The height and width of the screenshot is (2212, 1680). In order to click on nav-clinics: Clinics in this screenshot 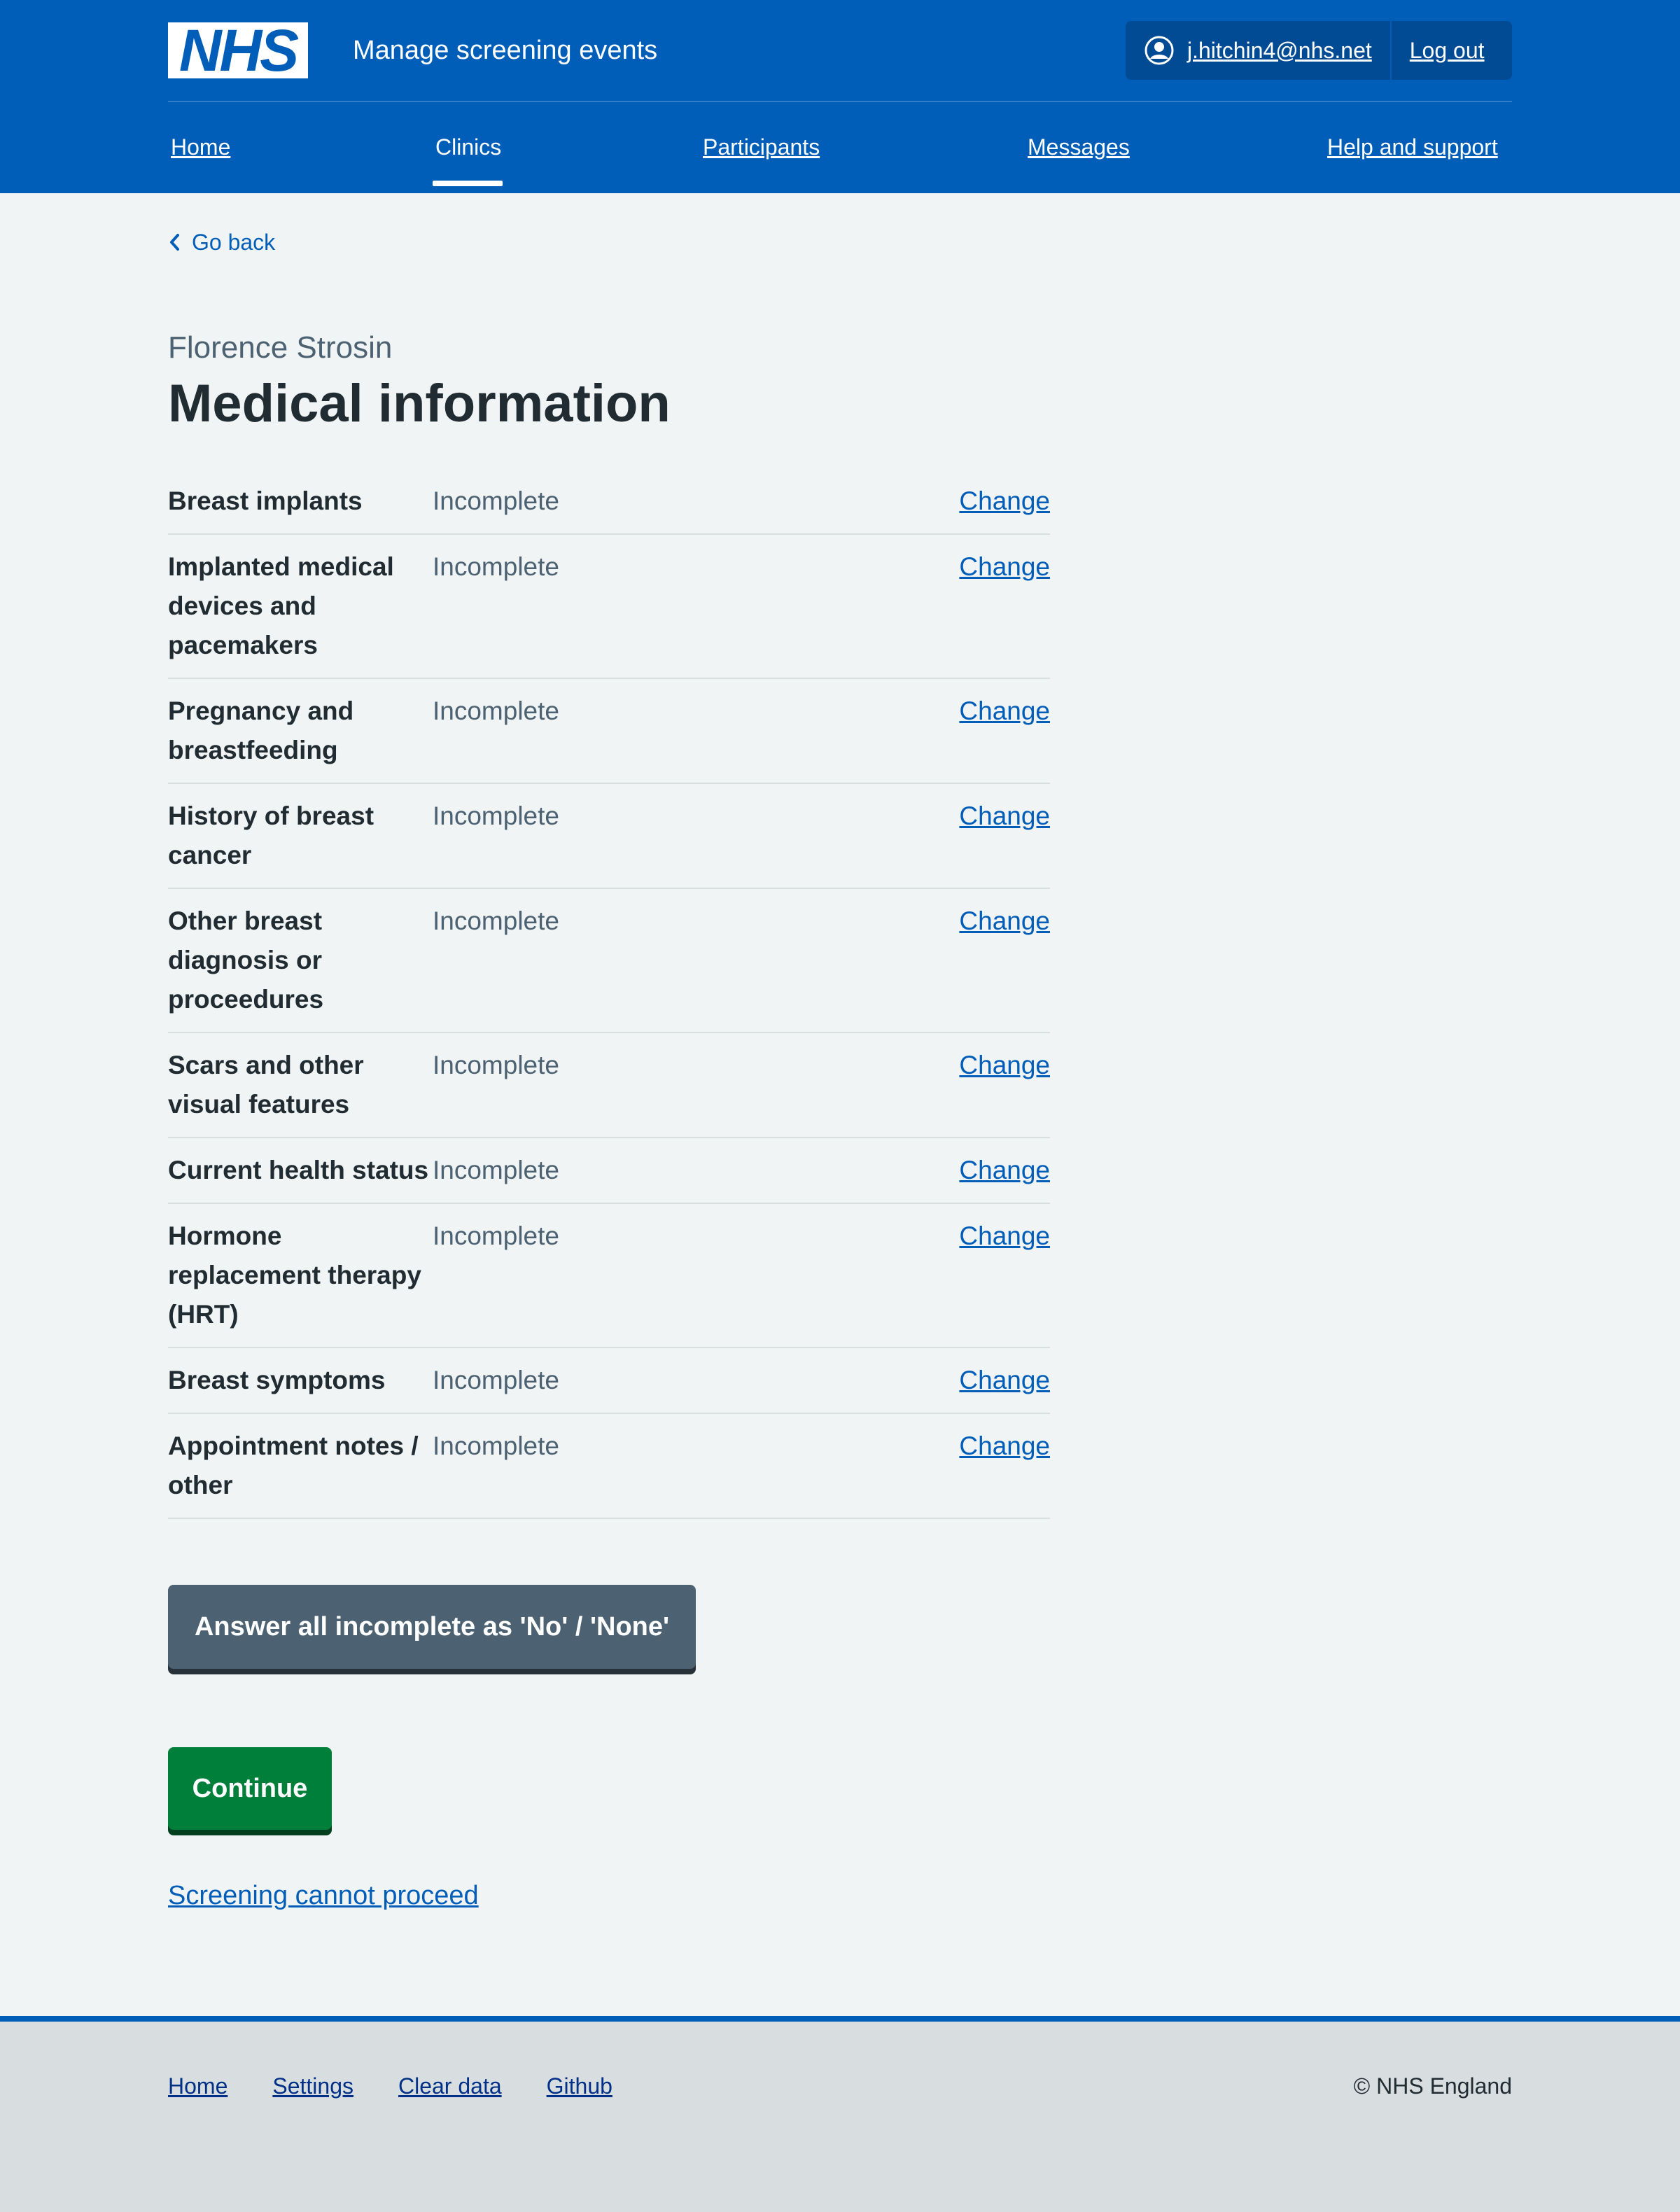, I will do `click(468, 147)`.